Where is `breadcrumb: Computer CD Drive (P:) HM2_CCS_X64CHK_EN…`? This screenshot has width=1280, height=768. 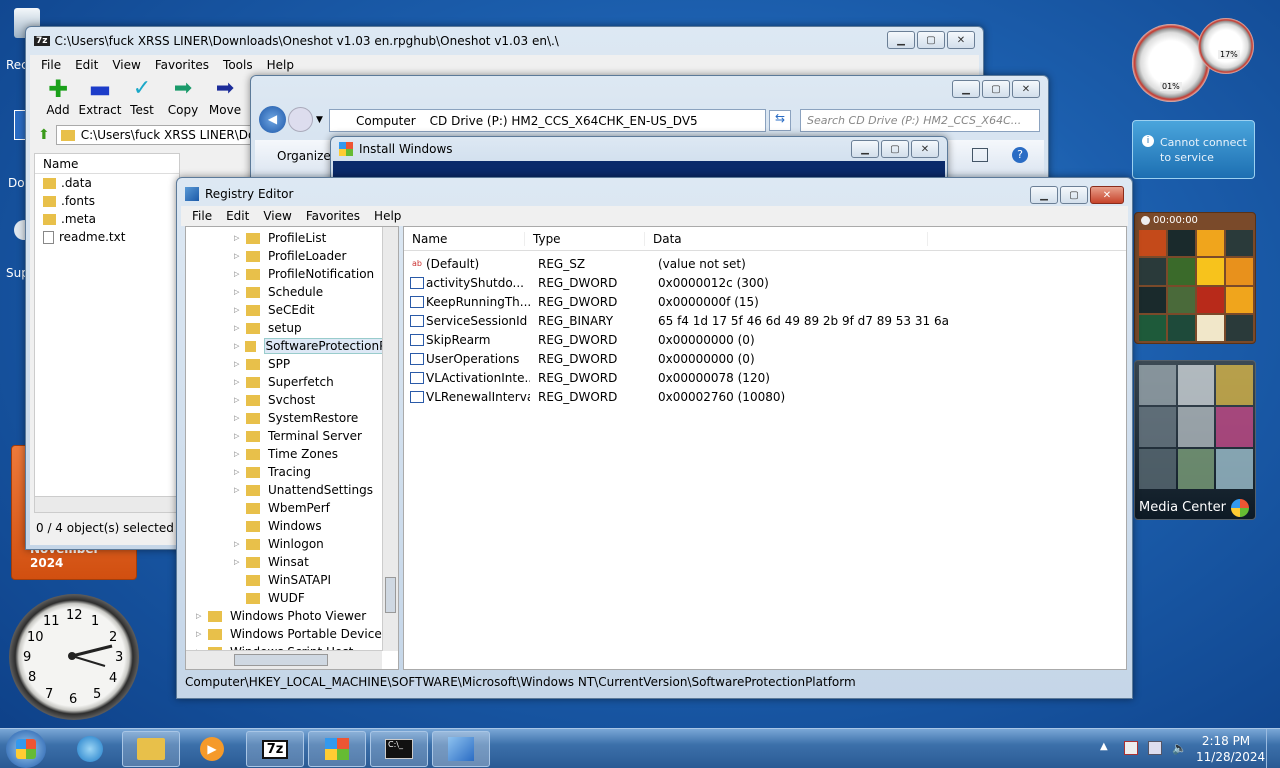
breadcrumb: Computer CD Drive (P:) HM2_CCS_X64CHK_EN… is located at coordinates (547, 120).